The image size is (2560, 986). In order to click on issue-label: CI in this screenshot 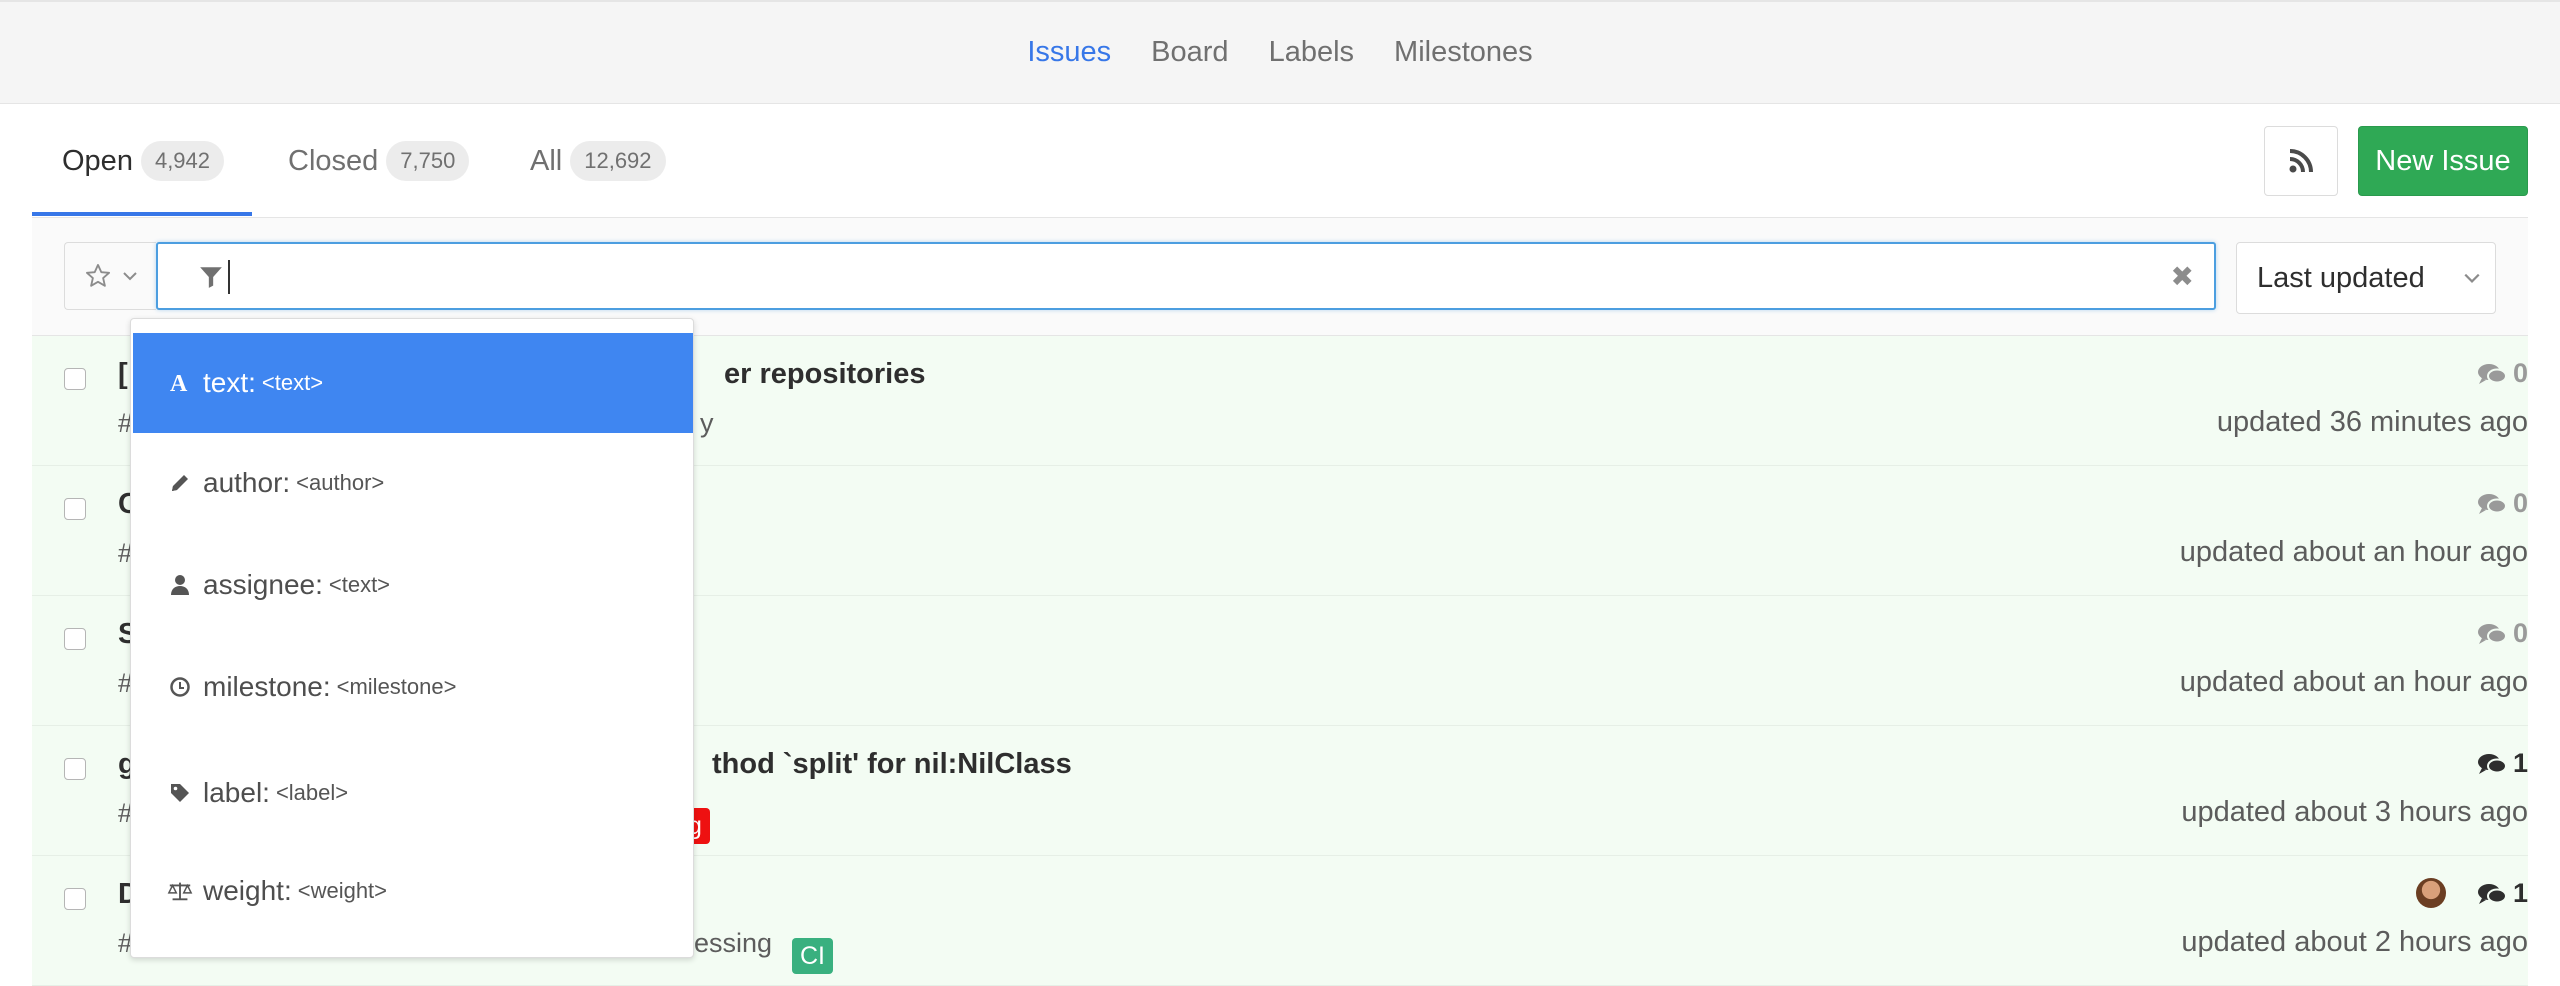, I will do `click(812, 956)`.